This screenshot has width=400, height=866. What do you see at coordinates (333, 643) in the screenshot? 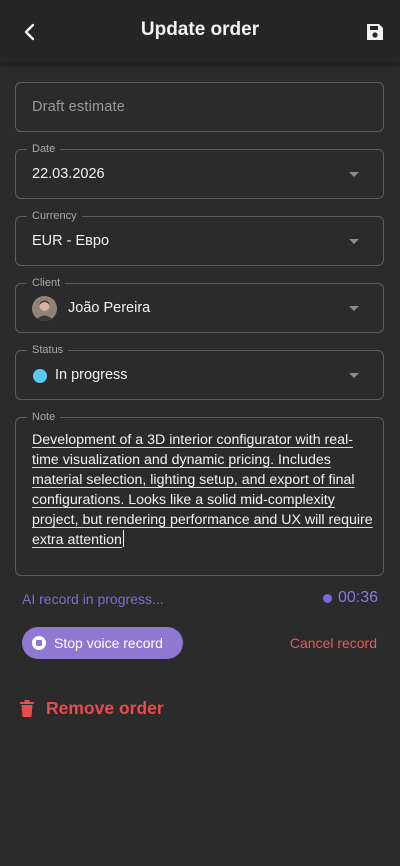
I see `cancel-record-button: Cancel record` at bounding box center [333, 643].